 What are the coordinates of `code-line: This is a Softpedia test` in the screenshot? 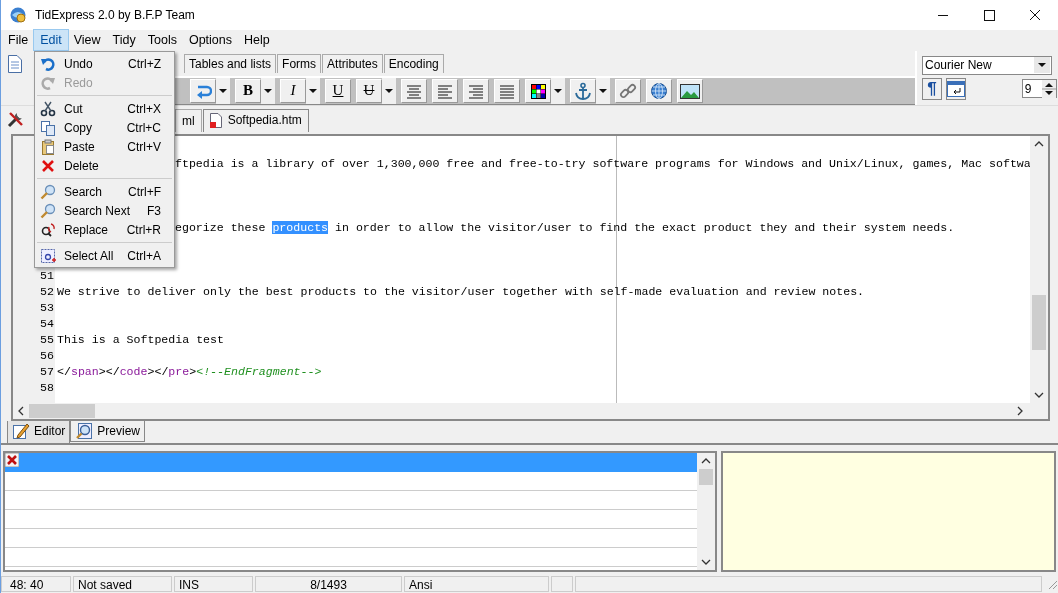 It's located at (140, 339).